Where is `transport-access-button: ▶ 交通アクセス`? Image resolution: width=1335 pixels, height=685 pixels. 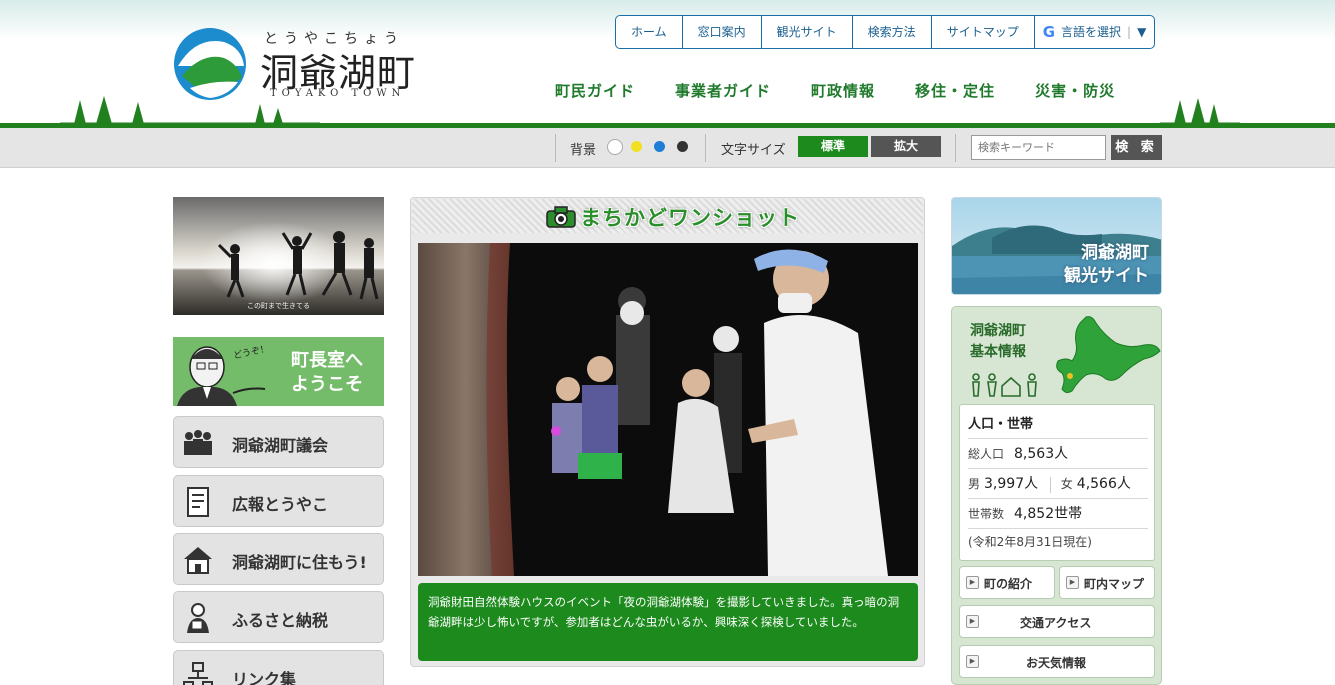 transport-access-button: ▶ 交通アクセス is located at coordinates (1057, 621).